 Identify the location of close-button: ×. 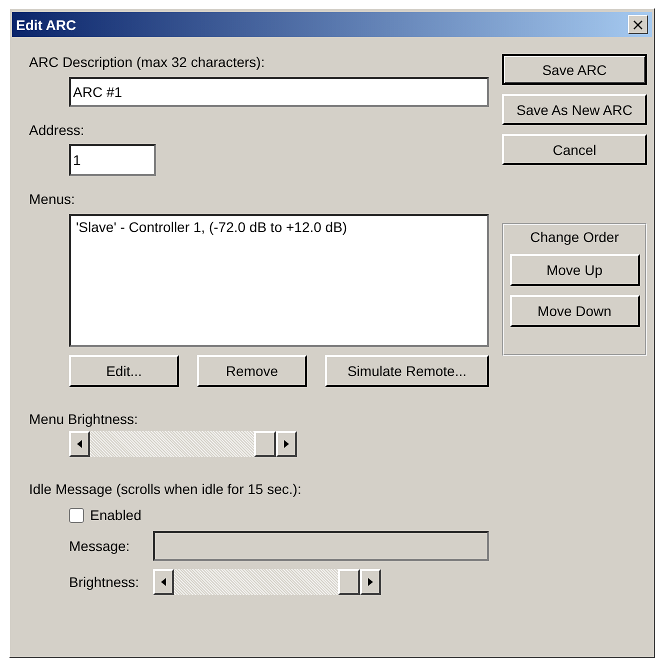
(638, 24).